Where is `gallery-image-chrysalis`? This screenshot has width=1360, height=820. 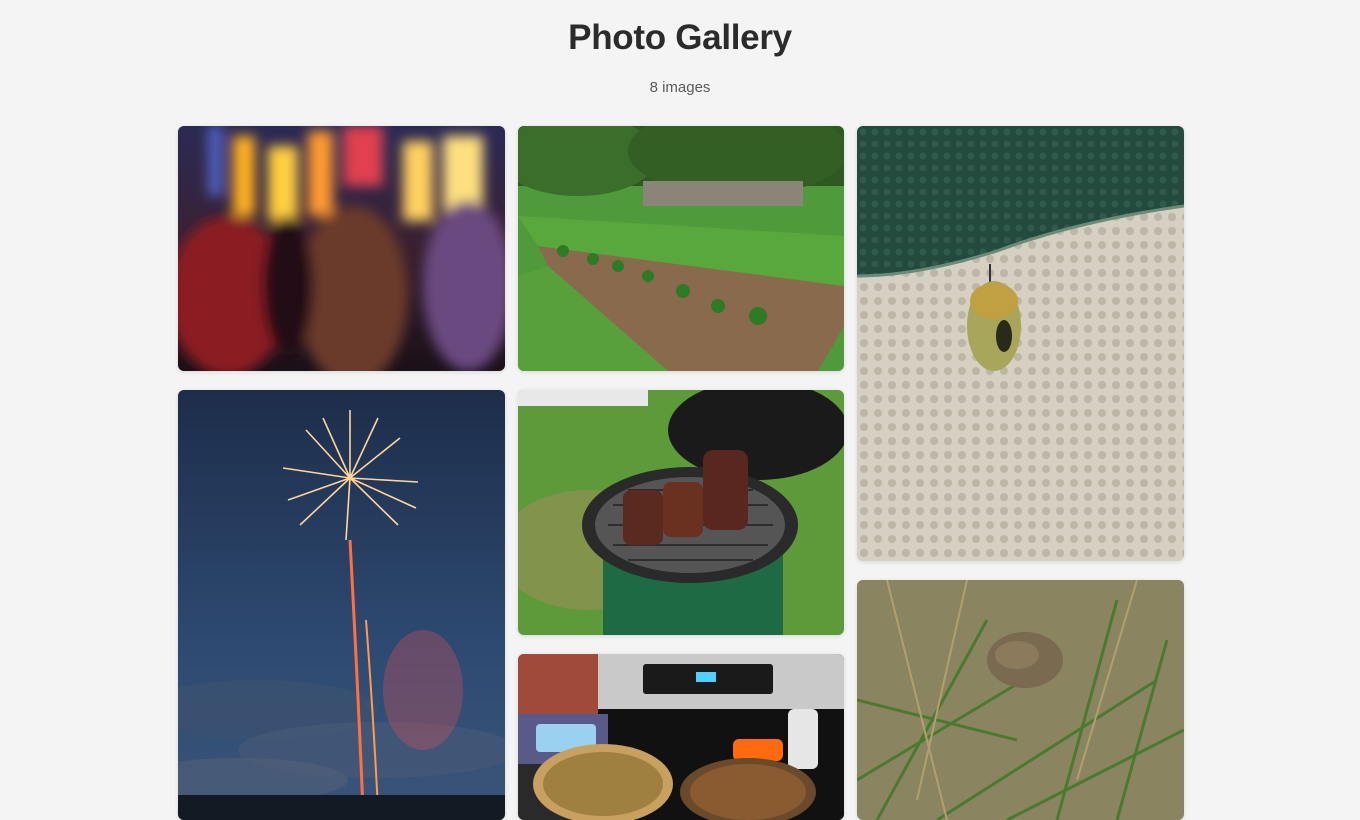 gallery-image-chrysalis is located at coordinates (1020, 343).